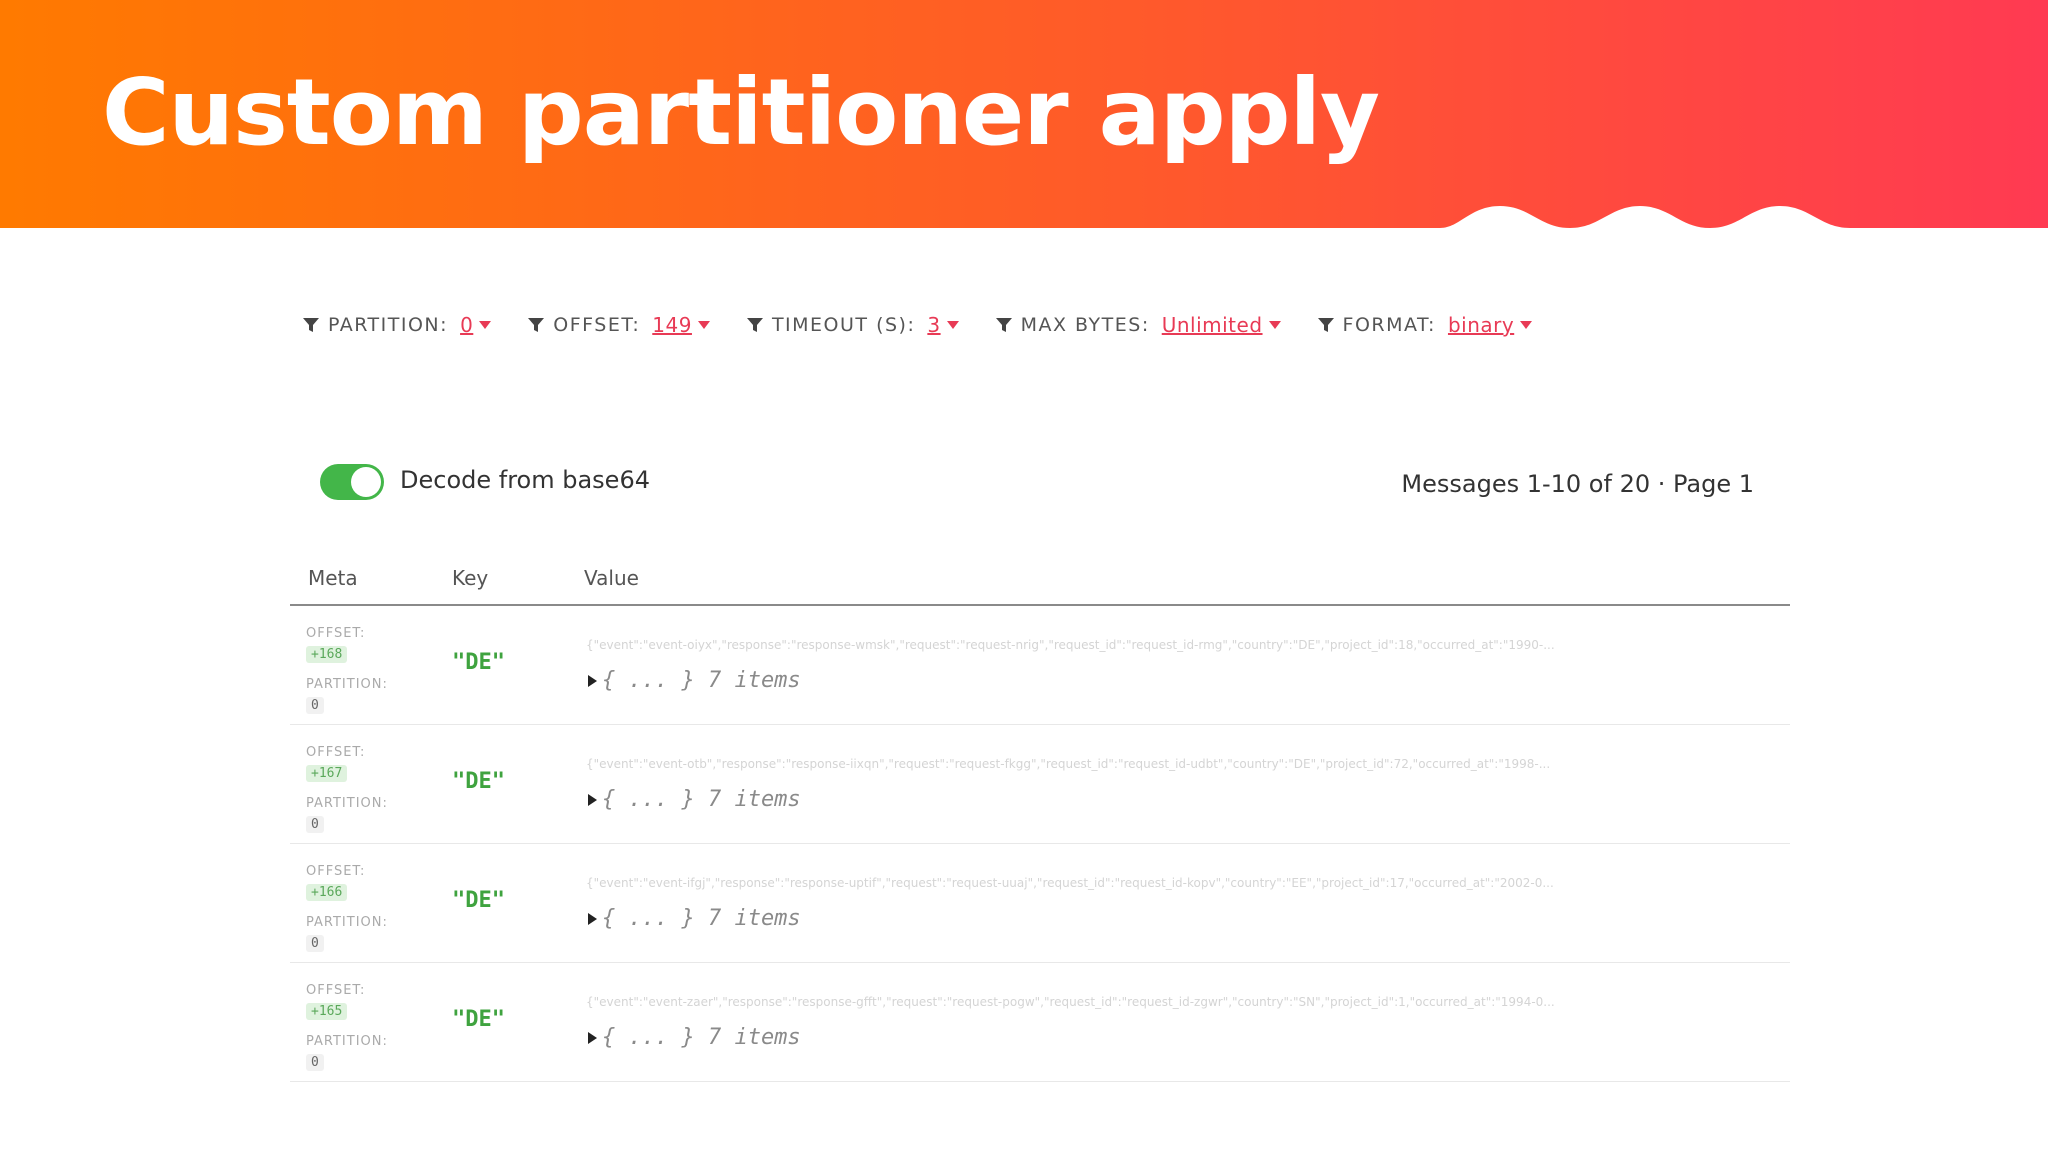 This screenshot has width=2048, height=1152. What do you see at coordinates (611, 578) in the screenshot?
I see `column-header-value: Value` at bounding box center [611, 578].